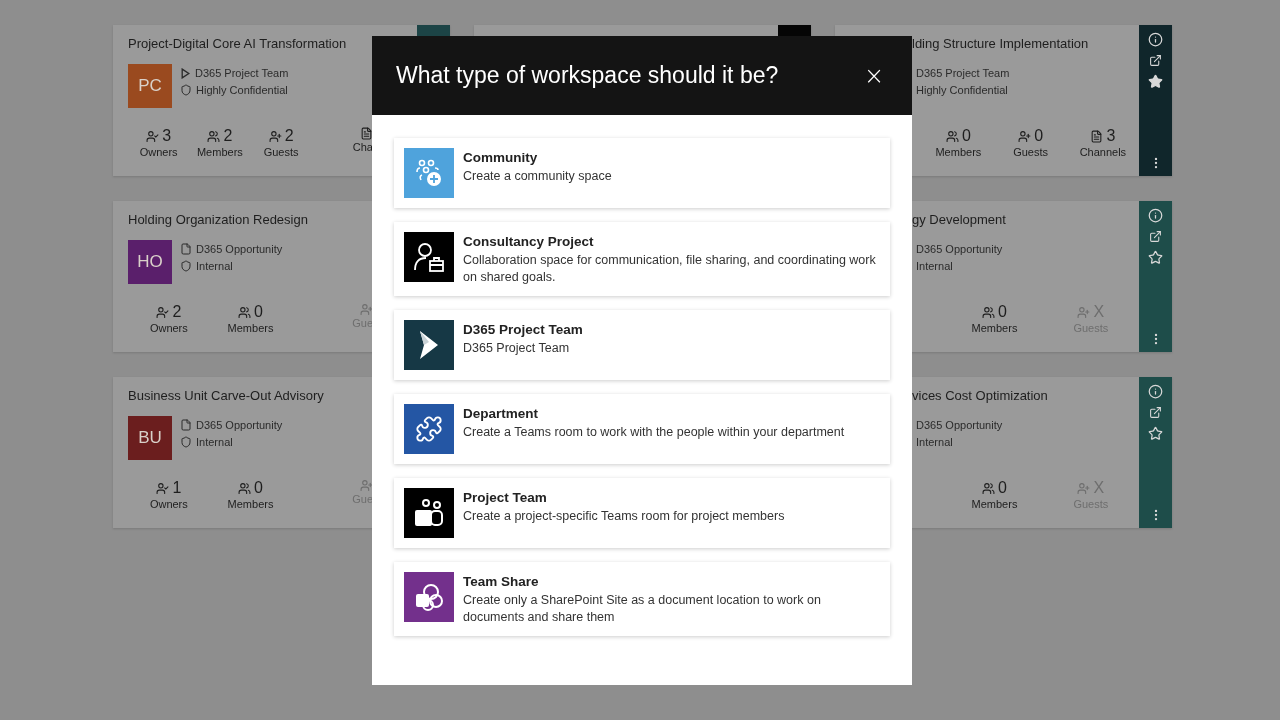 The image size is (1280, 720). I want to click on people-add-icon, so click(429, 173).